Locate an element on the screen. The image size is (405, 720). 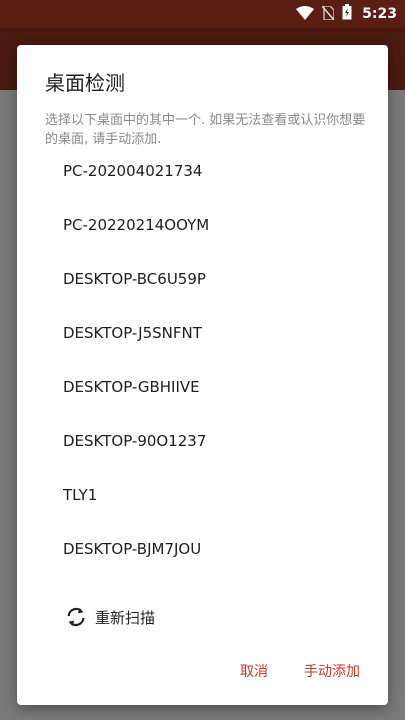
battery-icon is located at coordinates (347, 14).